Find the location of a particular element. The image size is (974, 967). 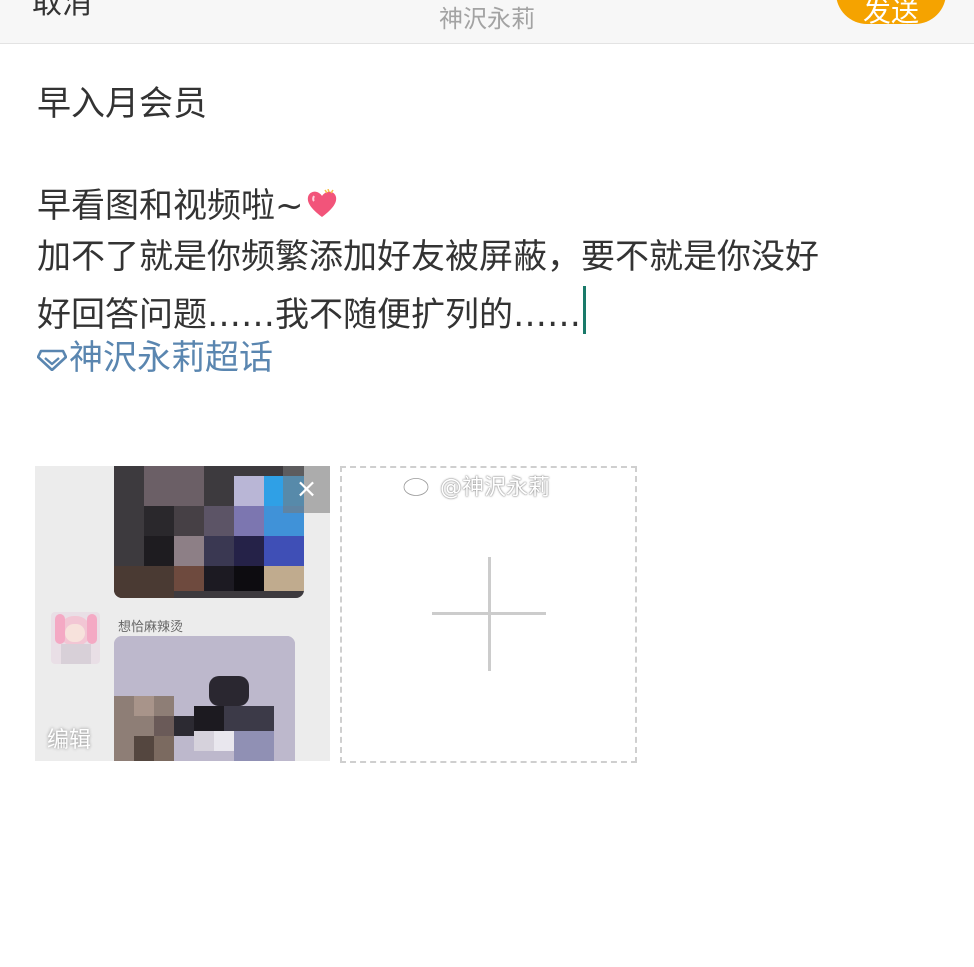

text-cursor is located at coordinates (584, 310).